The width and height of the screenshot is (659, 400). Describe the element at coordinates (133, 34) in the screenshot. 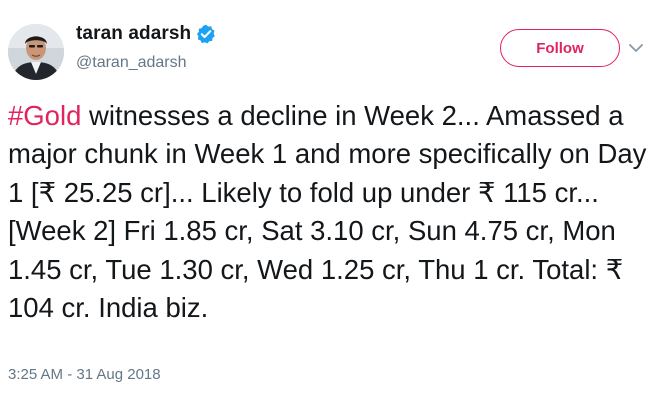

I see `display-name: taran adarsh` at that location.